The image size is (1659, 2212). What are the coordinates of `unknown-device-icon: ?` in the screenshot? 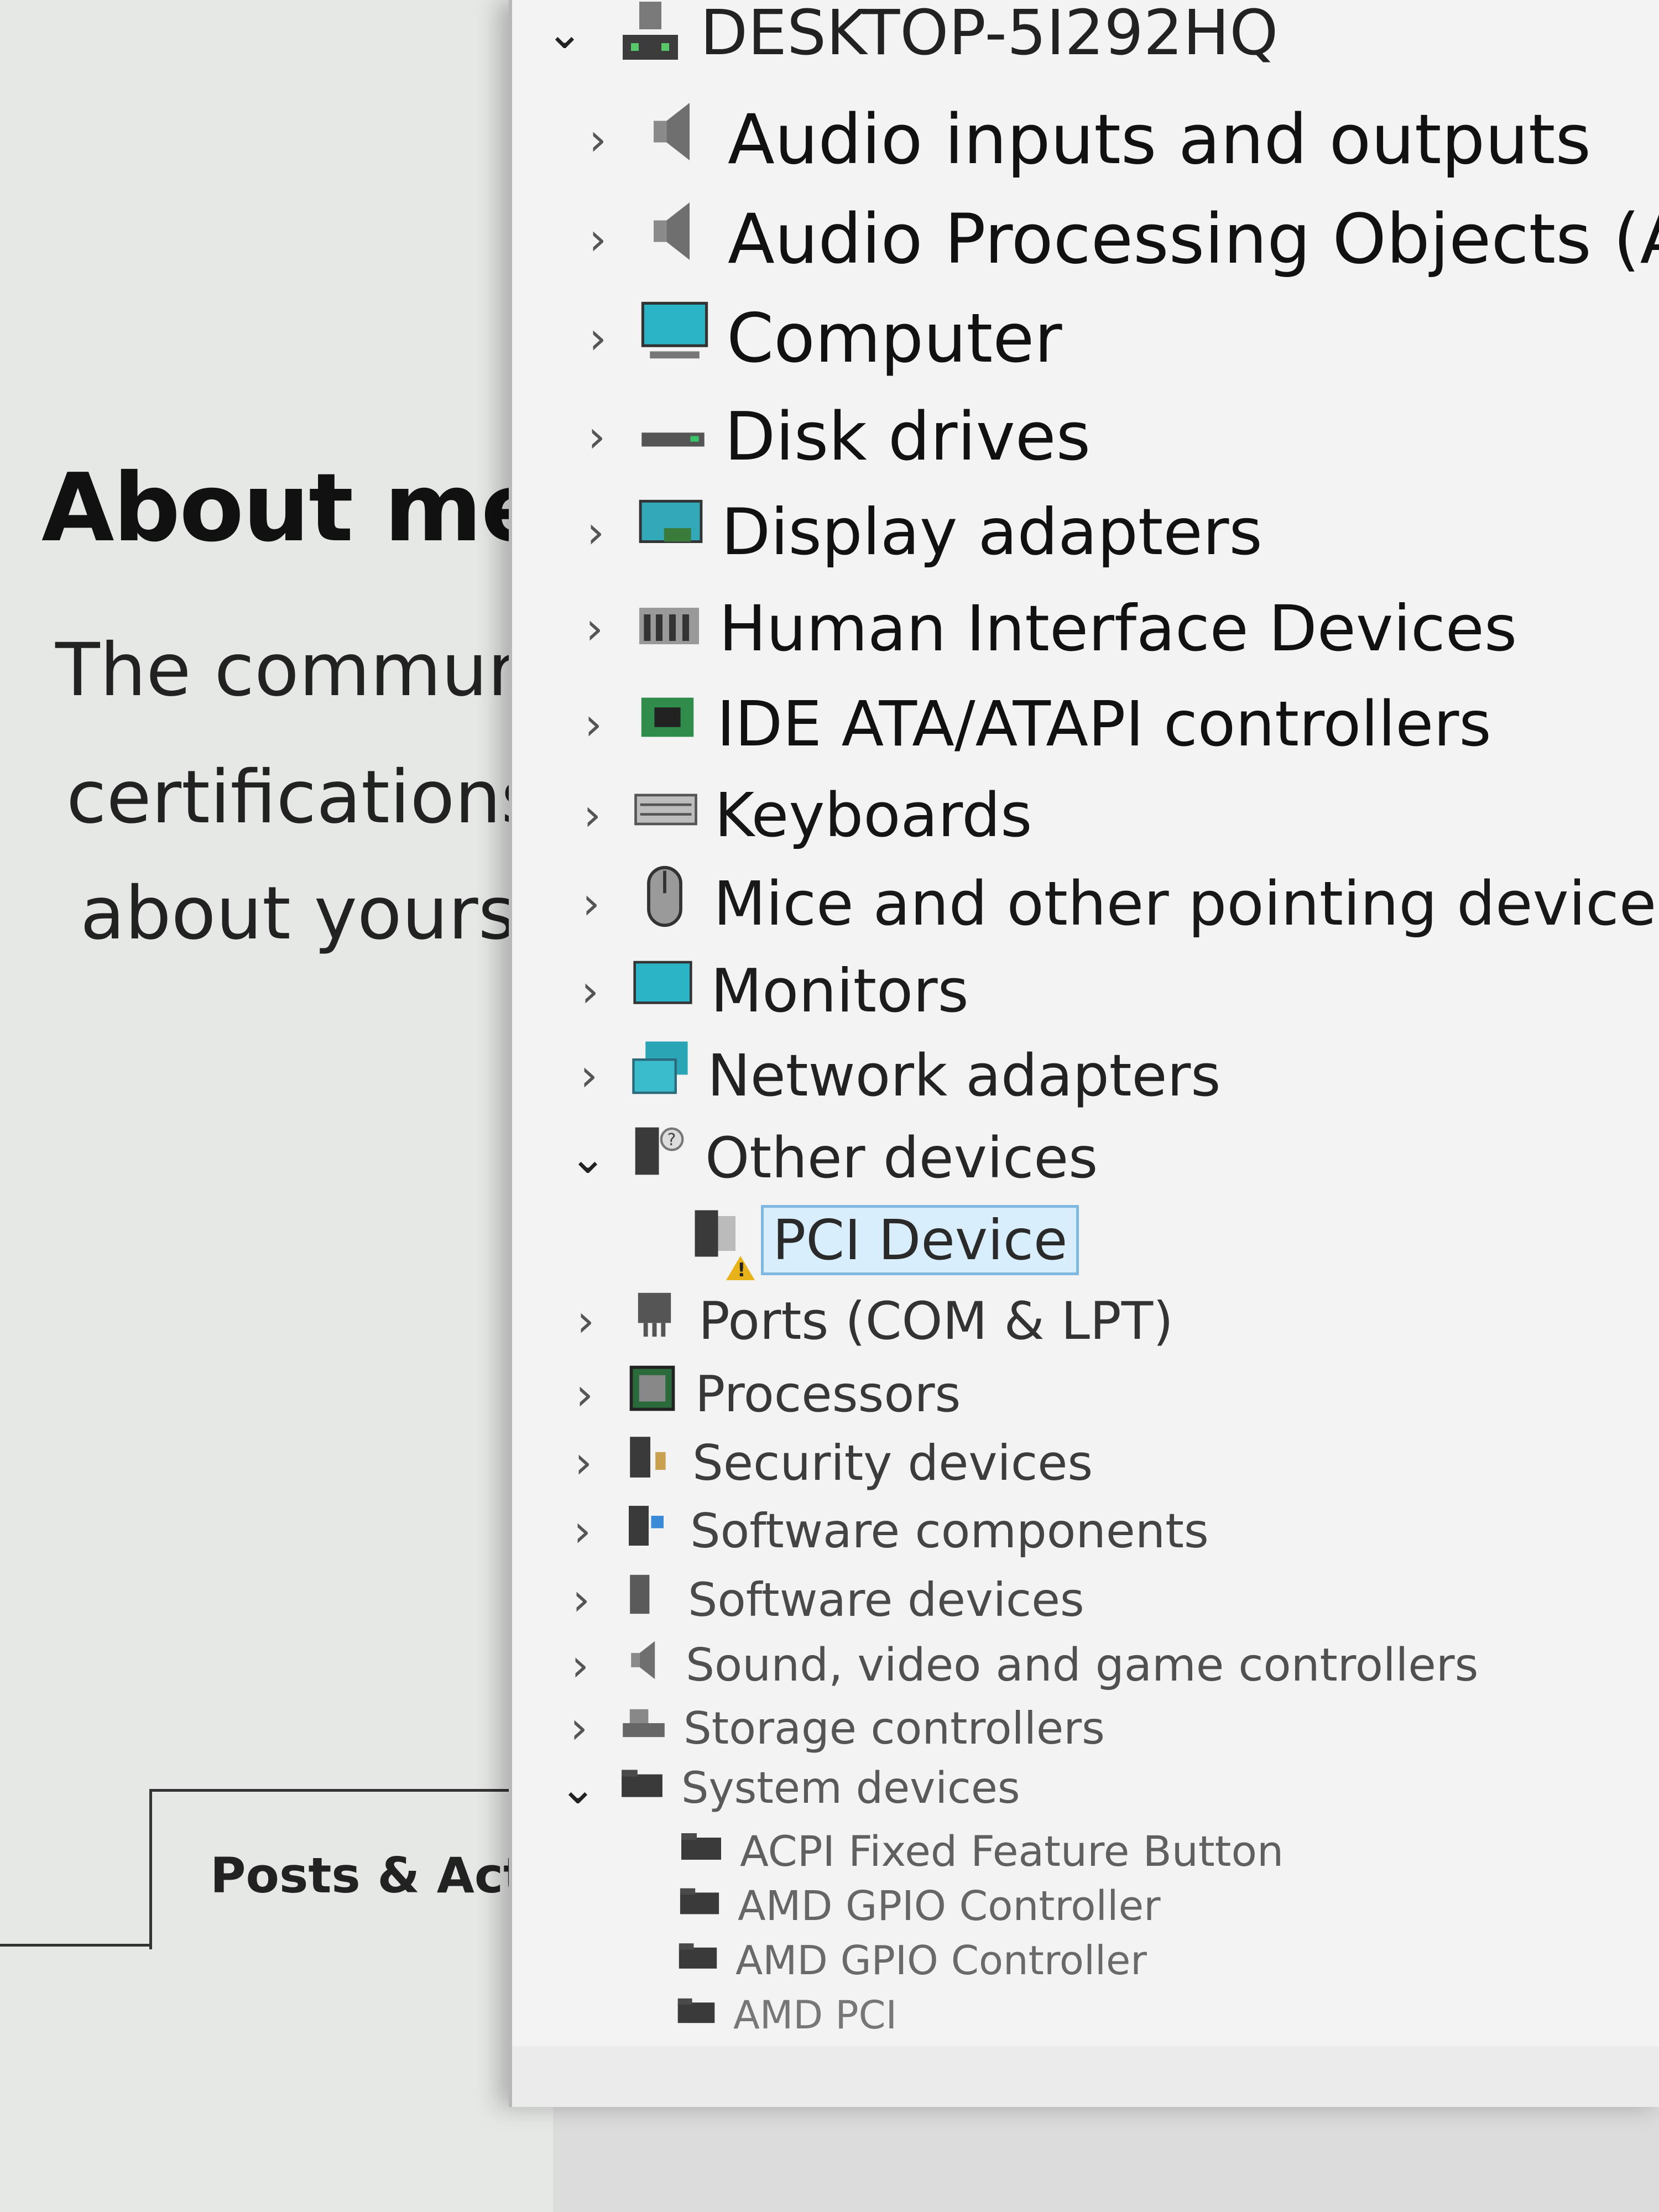 It's located at (658, 1158).